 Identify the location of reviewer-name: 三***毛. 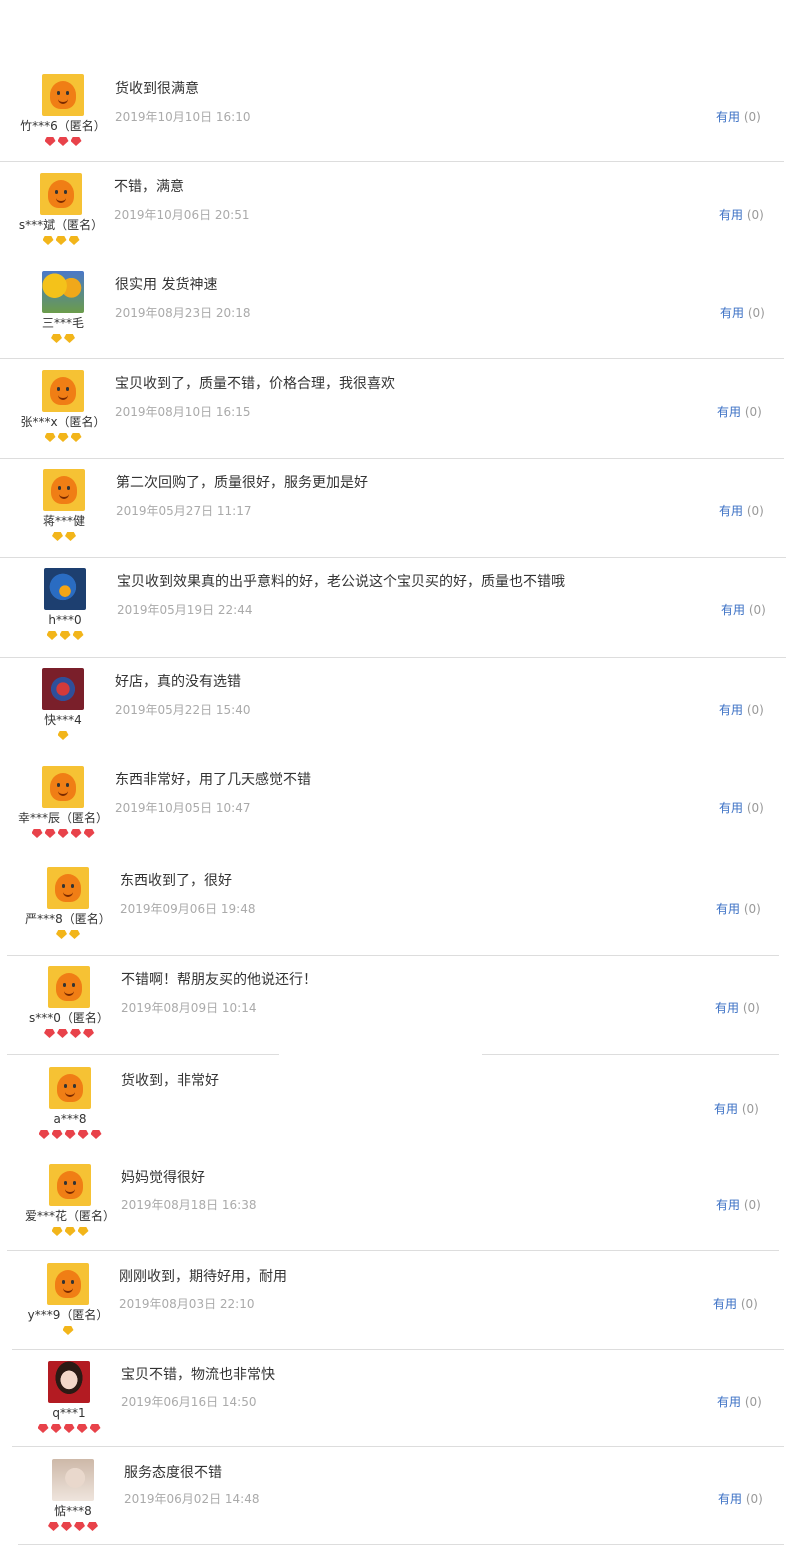
(62, 323).